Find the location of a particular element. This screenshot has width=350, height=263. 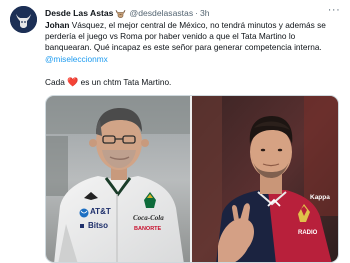

bull-emoji-icon is located at coordinates (120, 13).